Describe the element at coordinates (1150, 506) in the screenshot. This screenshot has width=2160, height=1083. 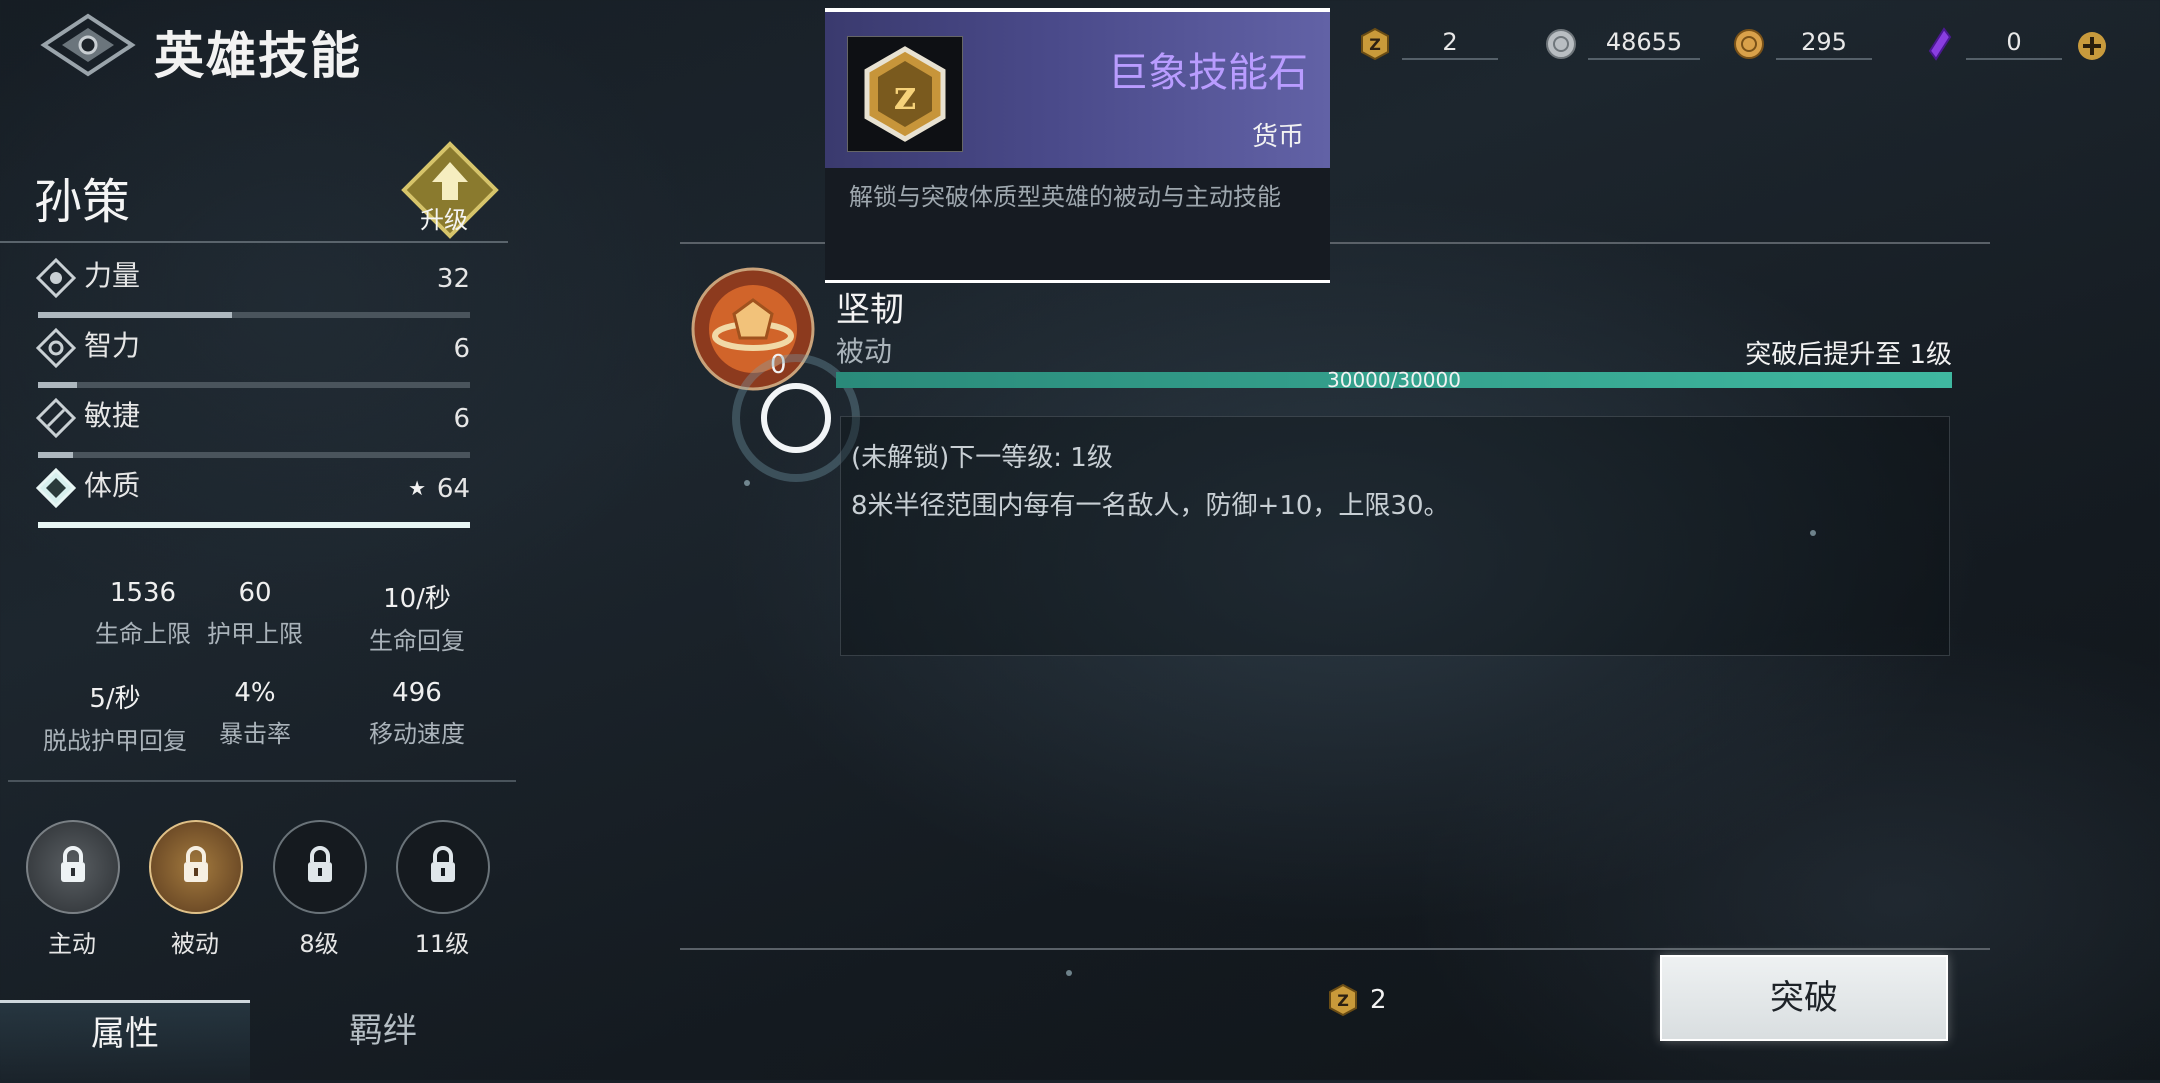
I see `effect-text: 8米半径范围内每有一名敌人，防御+10，上限30。` at that location.